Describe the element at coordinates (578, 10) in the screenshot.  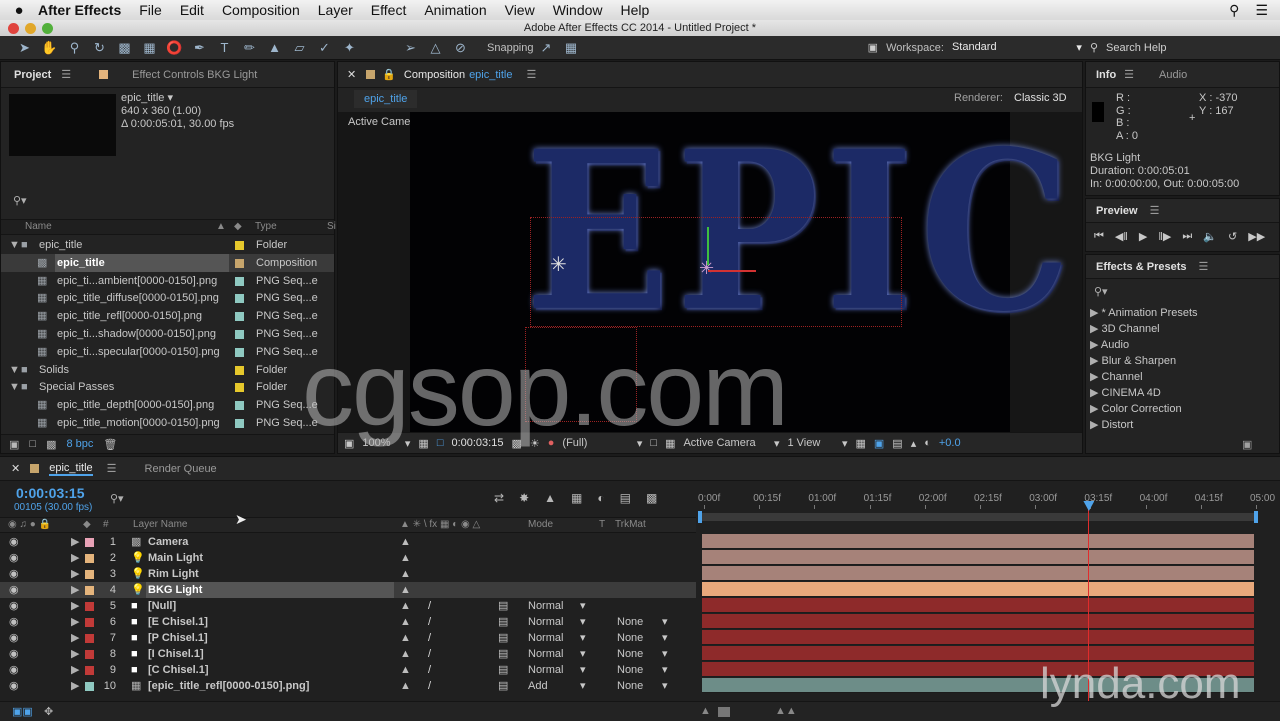
I see `menu-window: Window` at that location.